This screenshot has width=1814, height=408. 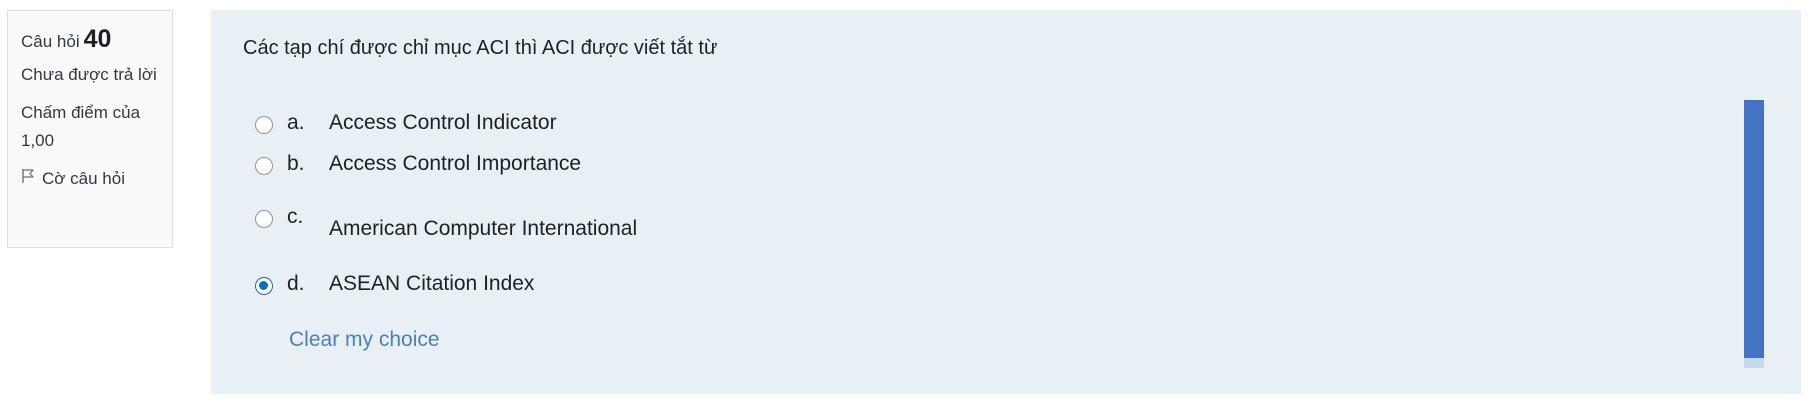 What do you see at coordinates (264, 125) in the screenshot?
I see `answer-radio-a` at bounding box center [264, 125].